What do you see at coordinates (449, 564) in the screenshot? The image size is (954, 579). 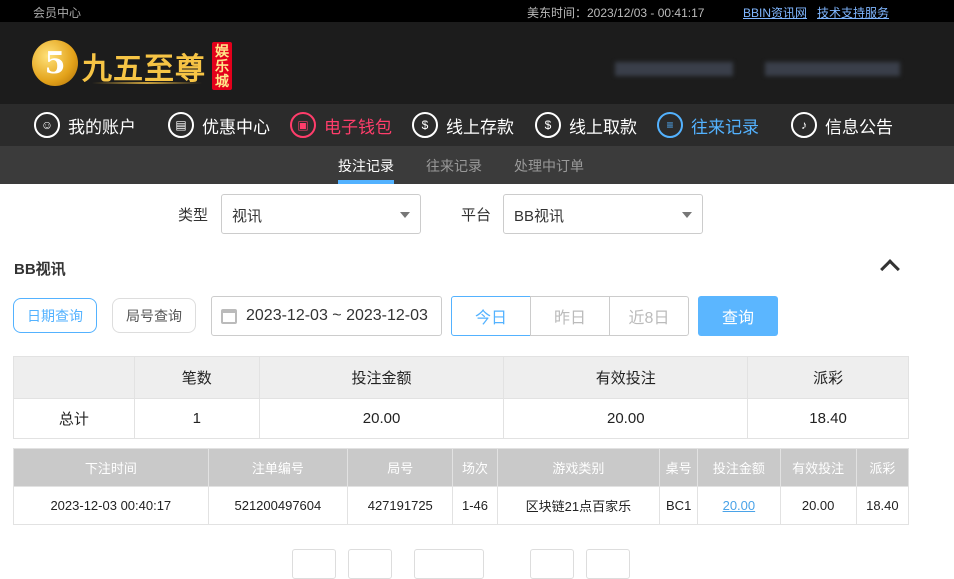 I see `page-input` at bounding box center [449, 564].